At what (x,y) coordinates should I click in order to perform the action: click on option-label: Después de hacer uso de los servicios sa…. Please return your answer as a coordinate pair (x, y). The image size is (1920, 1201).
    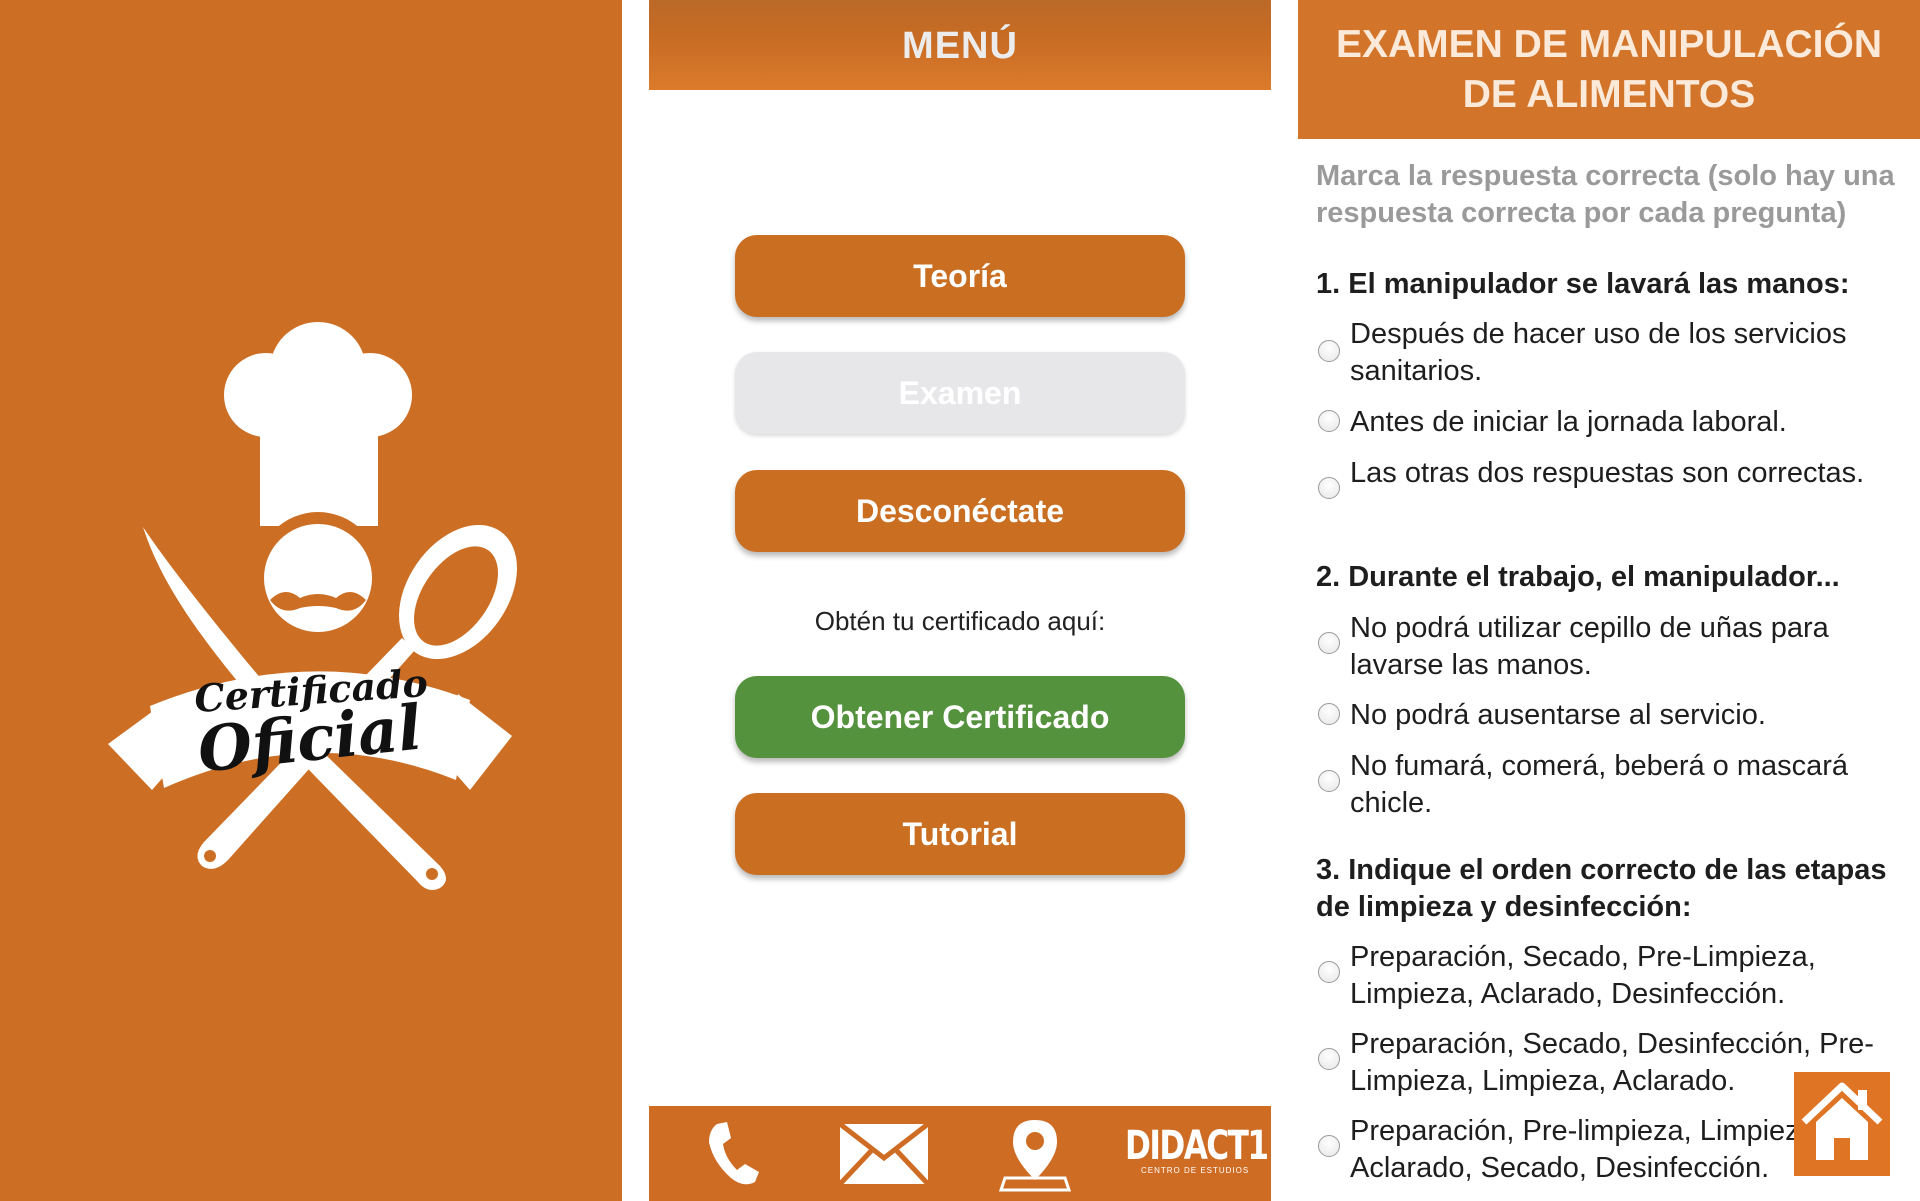
    Looking at the image, I should click on (1598, 352).